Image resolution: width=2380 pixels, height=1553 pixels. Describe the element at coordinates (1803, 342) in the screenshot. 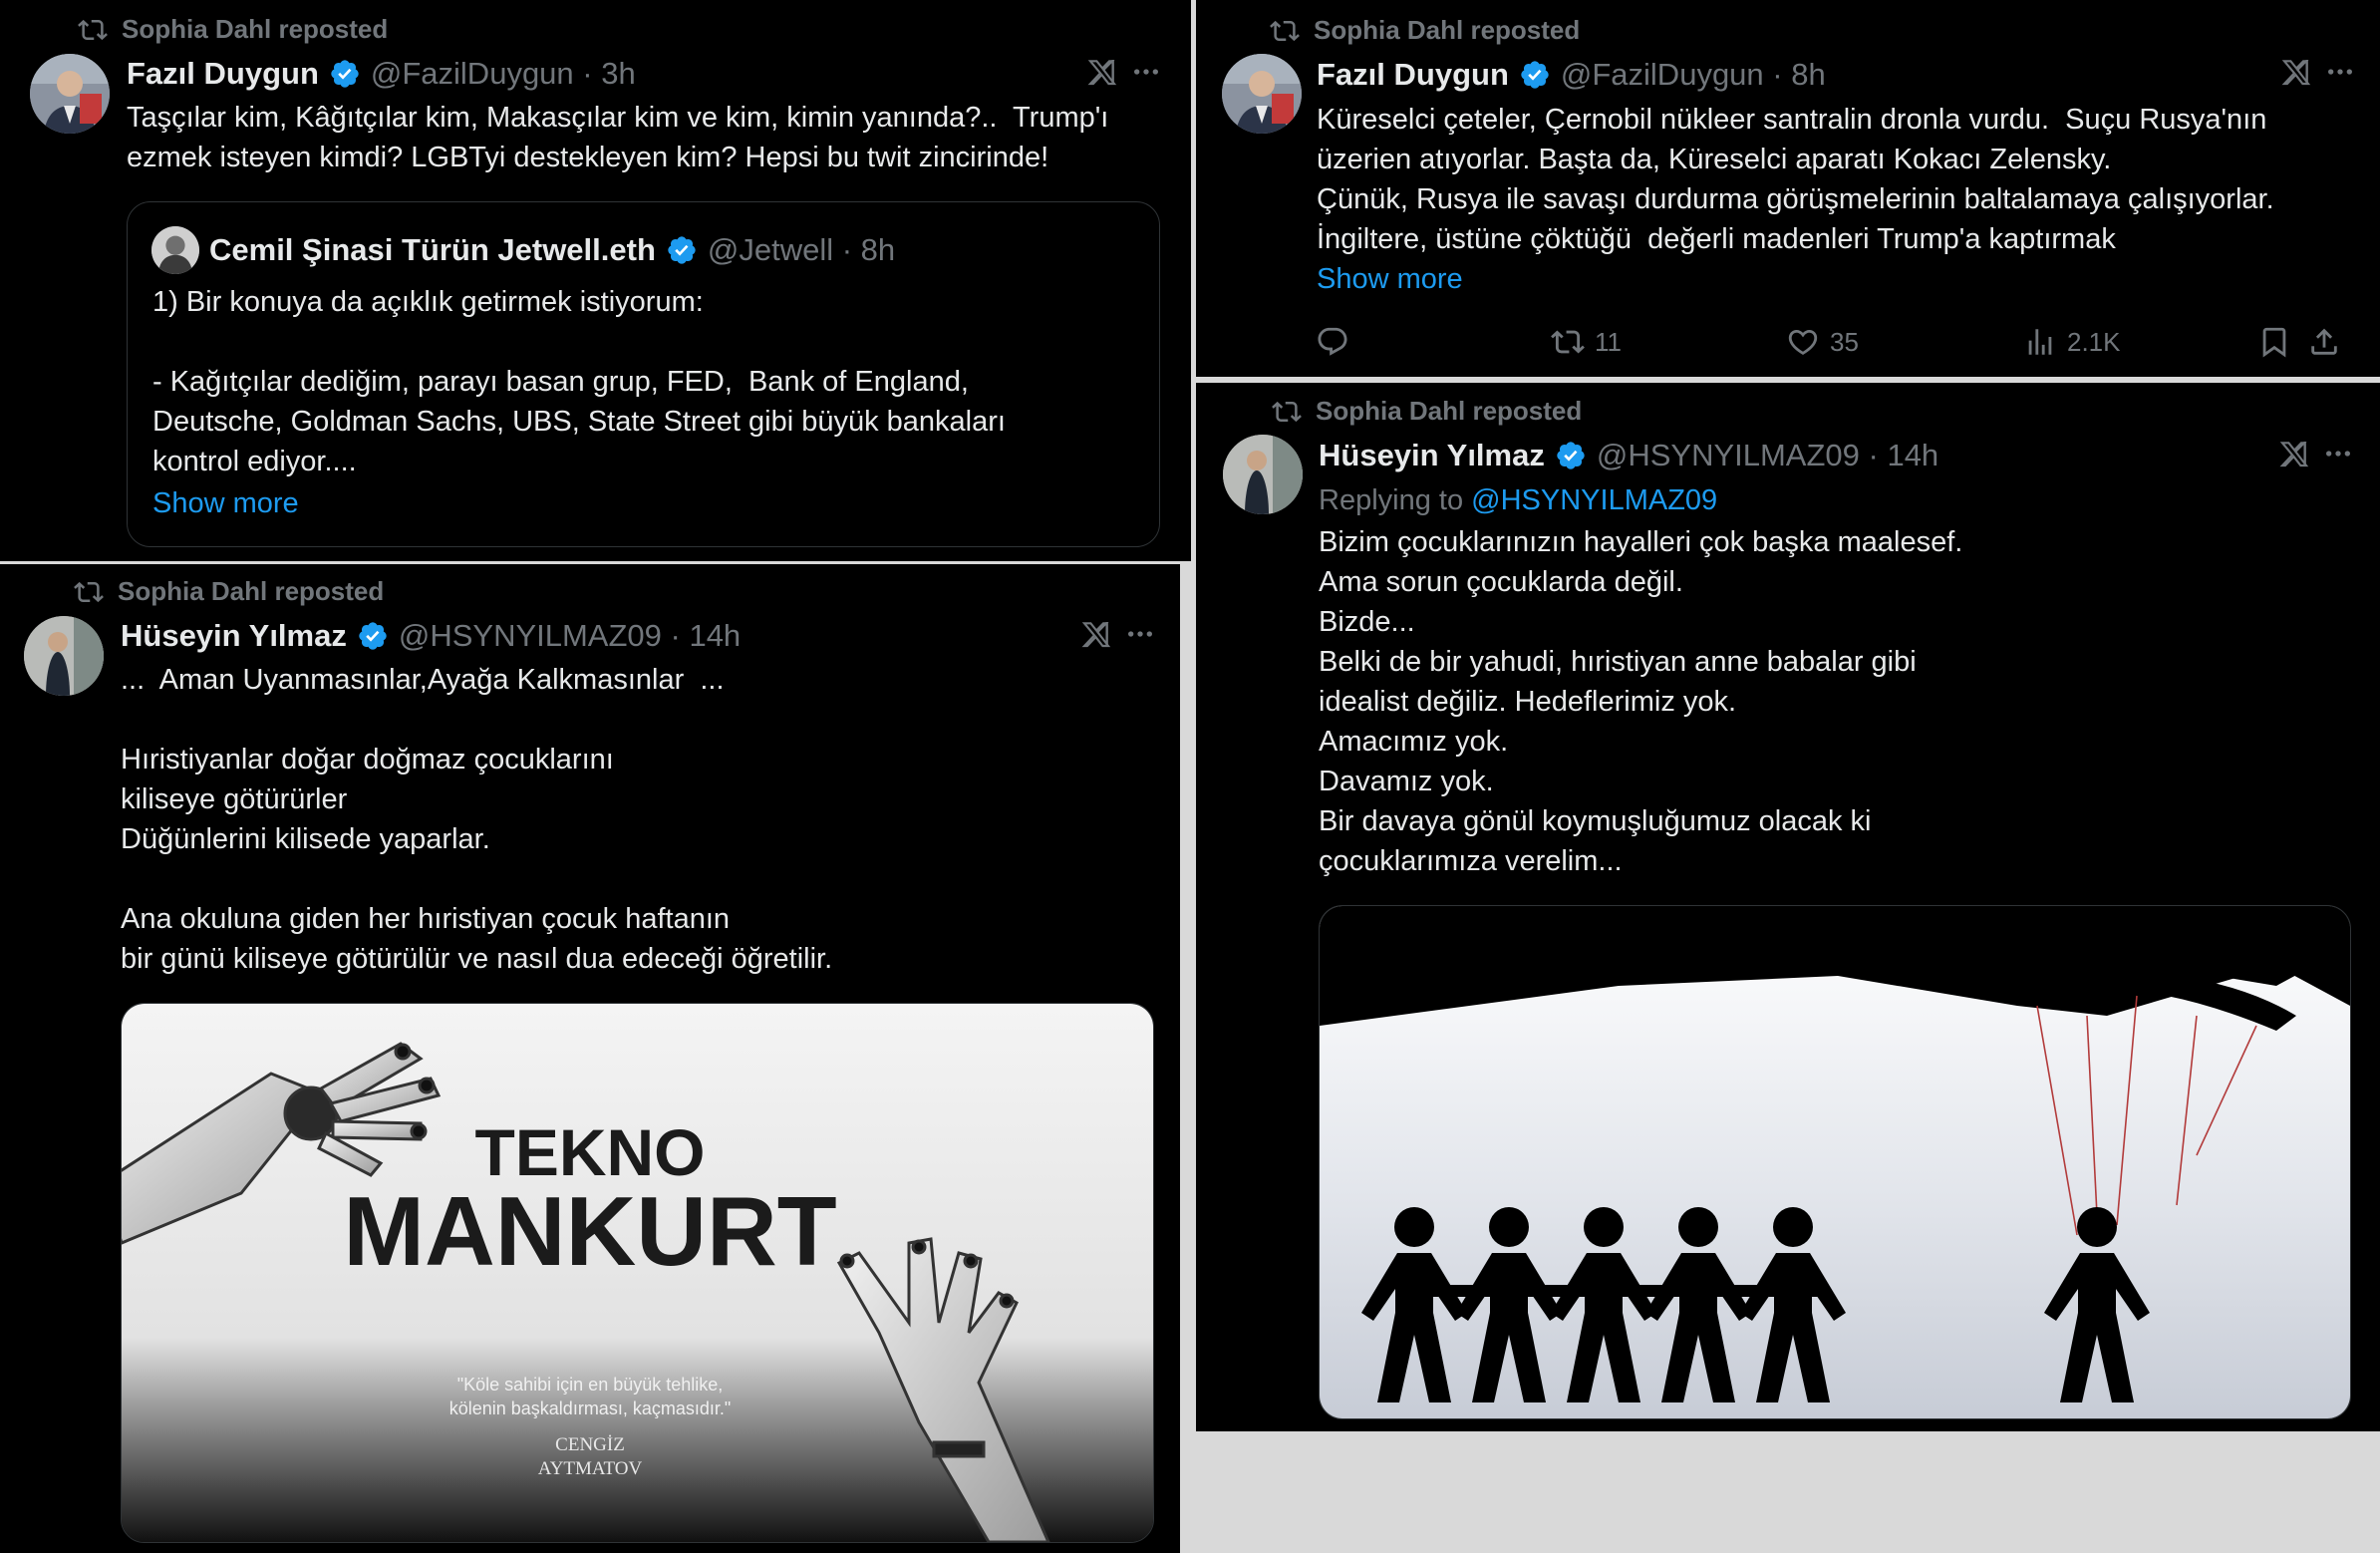

I see `like-icon` at that location.